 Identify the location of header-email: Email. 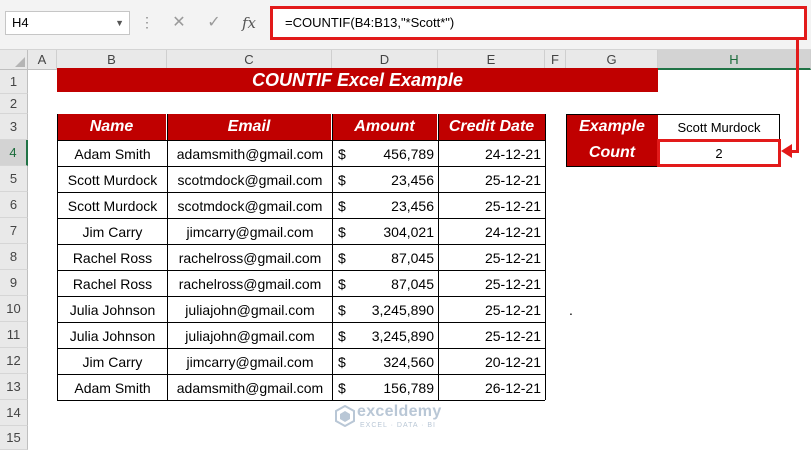
(249, 127).